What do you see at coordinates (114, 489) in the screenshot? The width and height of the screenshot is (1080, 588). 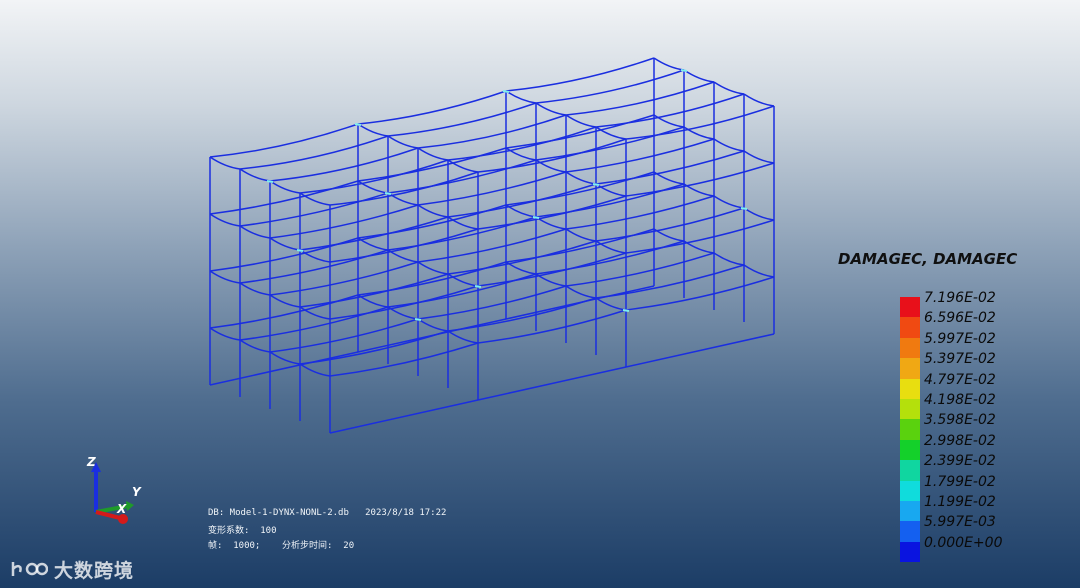 I see `axis-triad-icon: Z Y X` at bounding box center [114, 489].